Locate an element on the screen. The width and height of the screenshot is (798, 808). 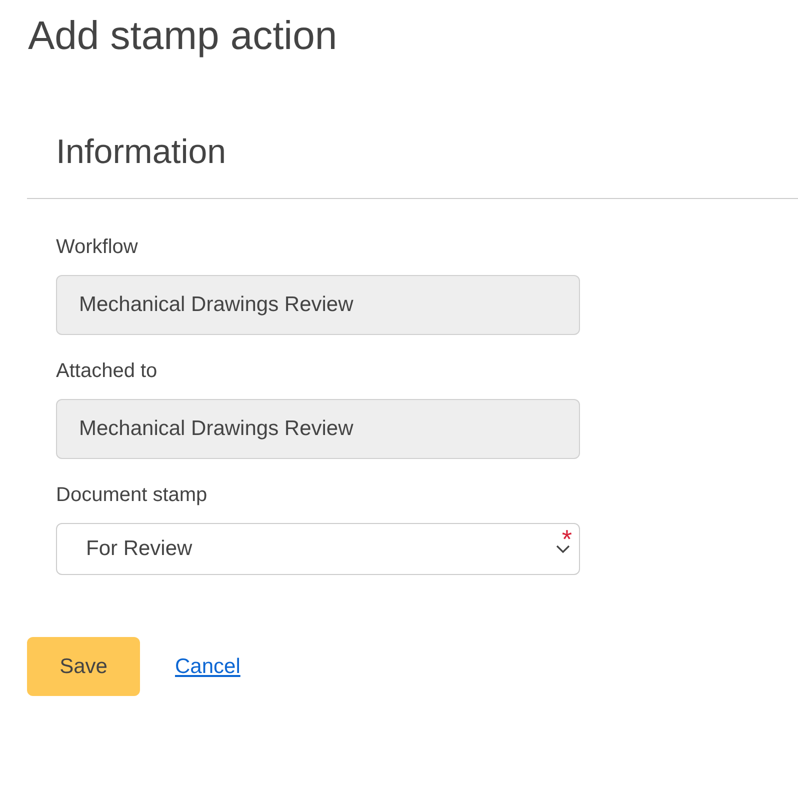
page-title: Add stamp action is located at coordinates (182, 36).